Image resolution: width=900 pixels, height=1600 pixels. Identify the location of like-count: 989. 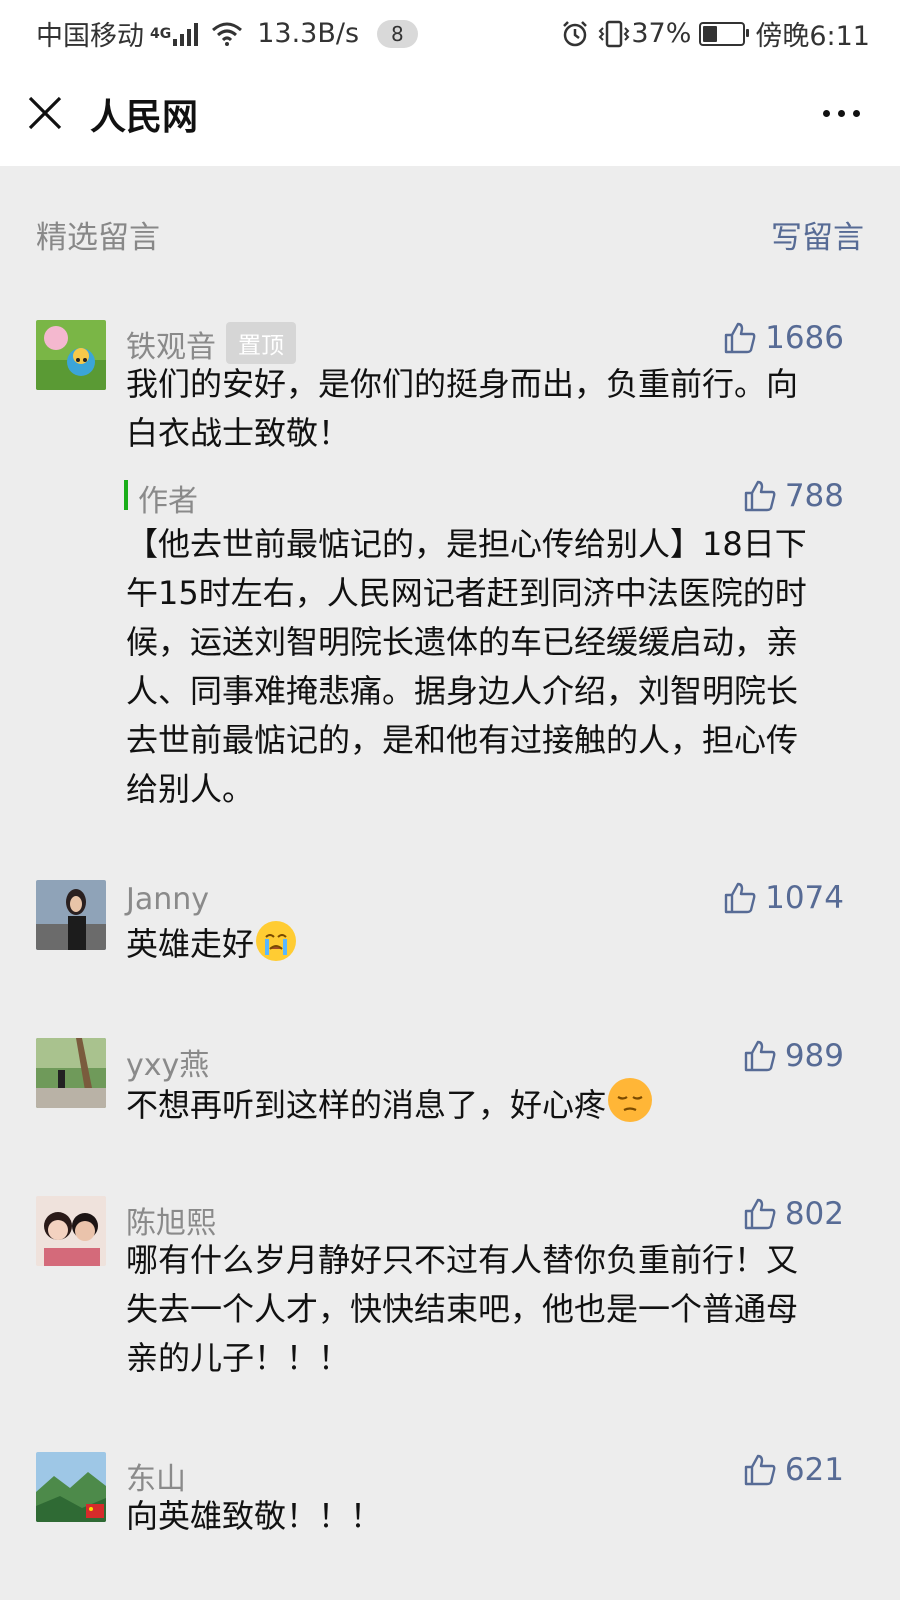
(814, 1056).